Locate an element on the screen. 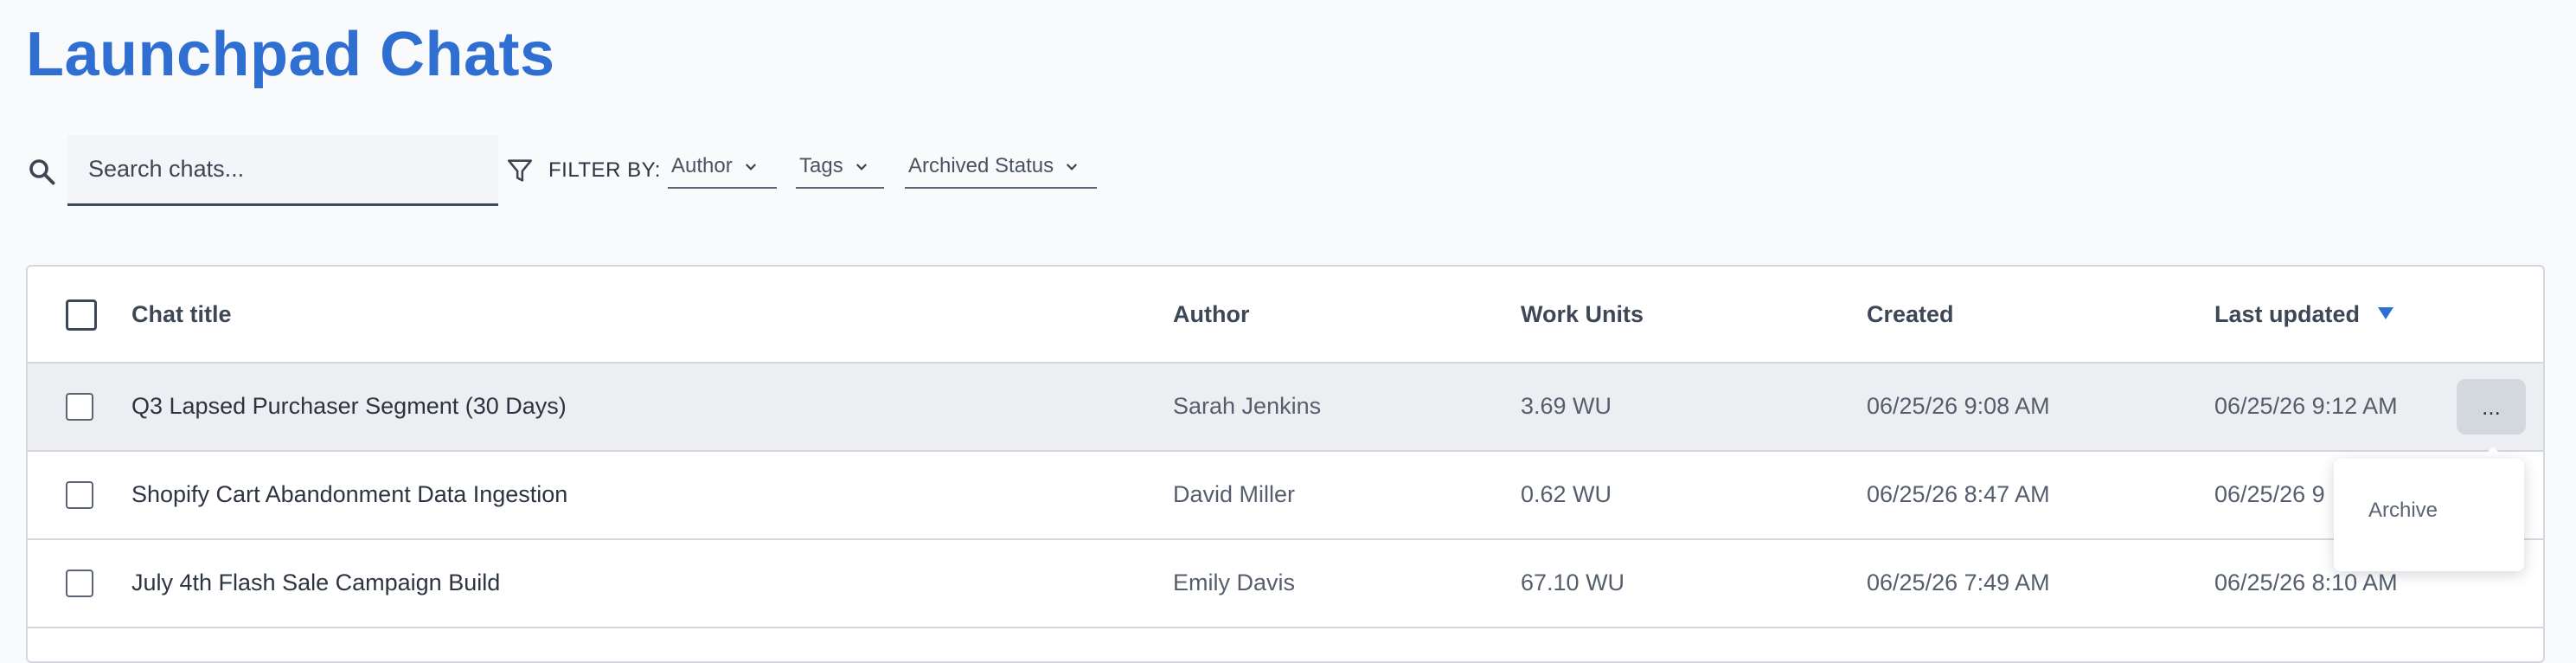 This screenshot has width=2576, height=663. select-all-checkbox is located at coordinates (81, 315).